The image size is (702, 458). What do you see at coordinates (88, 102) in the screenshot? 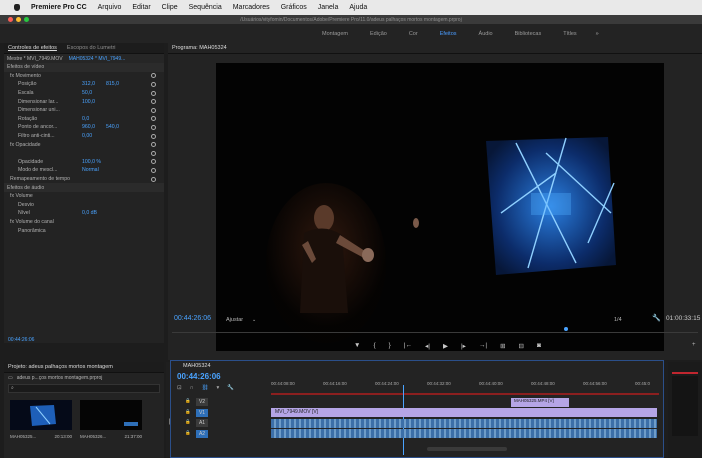
I see `effect-param-value: 100,0` at bounding box center [88, 102].